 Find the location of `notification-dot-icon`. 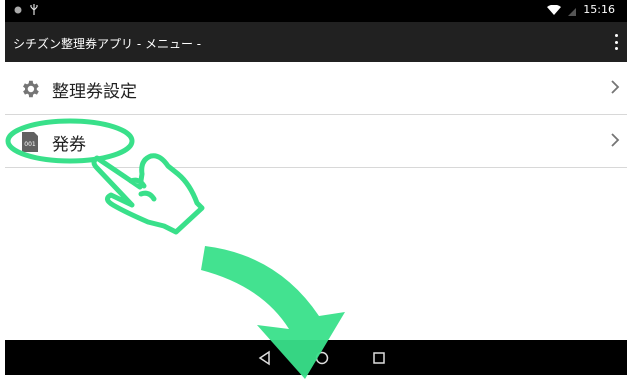

notification-dot-icon is located at coordinates (18, 9).